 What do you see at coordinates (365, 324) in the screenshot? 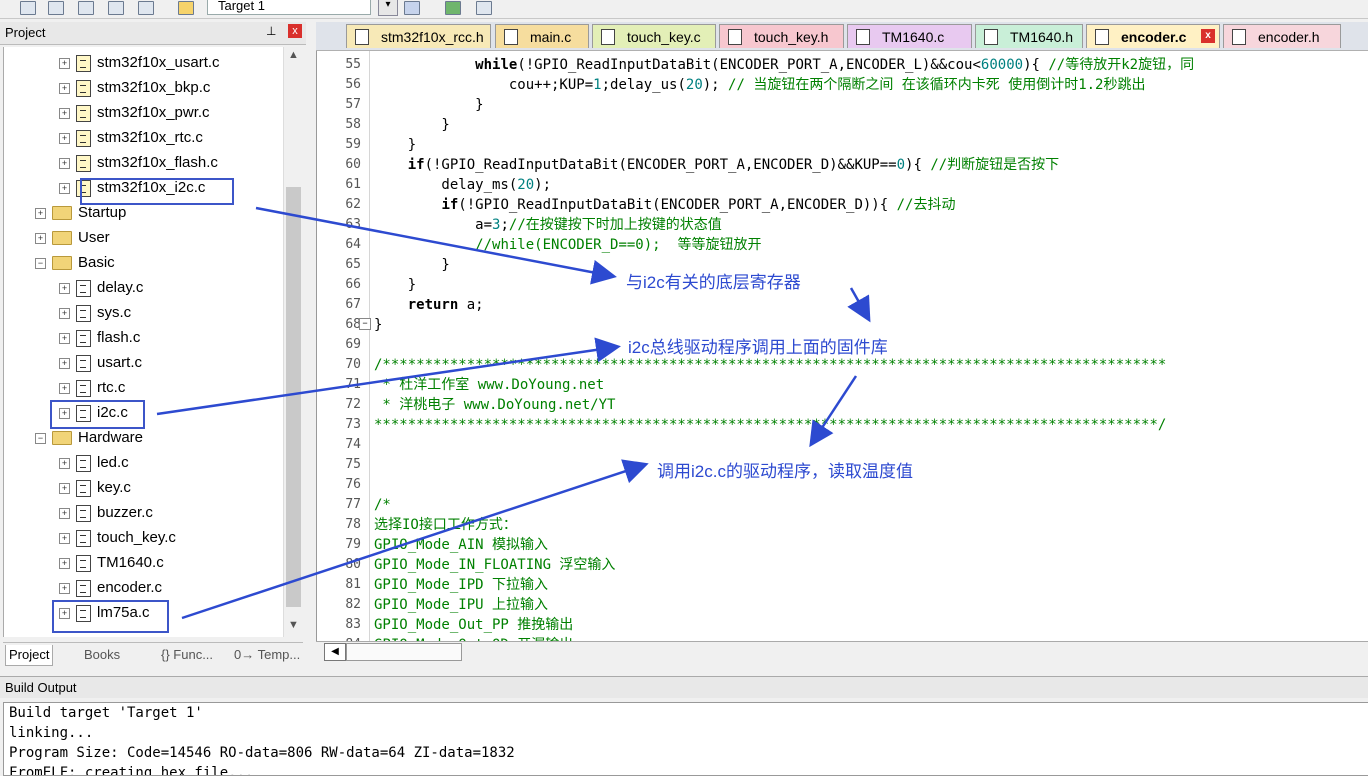
I see `fold-toggle-icon: −` at bounding box center [365, 324].